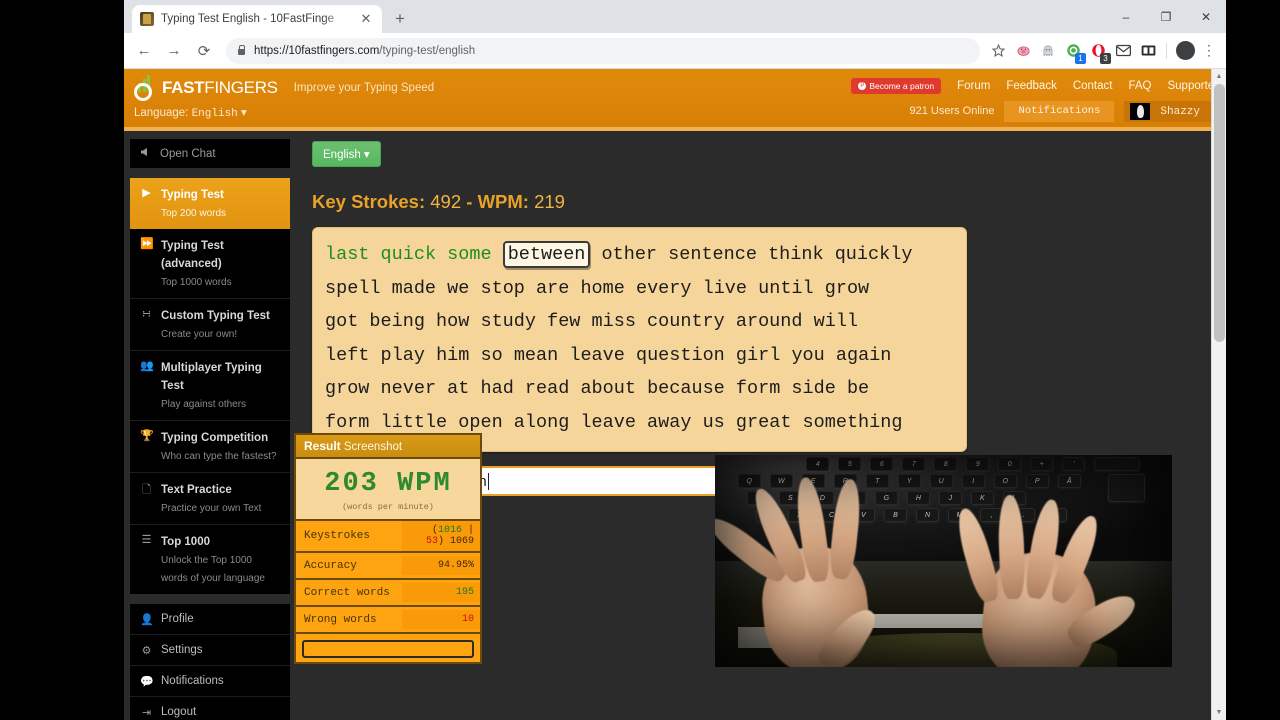 The image size is (1280, 720). Describe the element at coordinates (210, 619) in the screenshot. I see `sidebar-item-profile: 👤 Profile` at that location.